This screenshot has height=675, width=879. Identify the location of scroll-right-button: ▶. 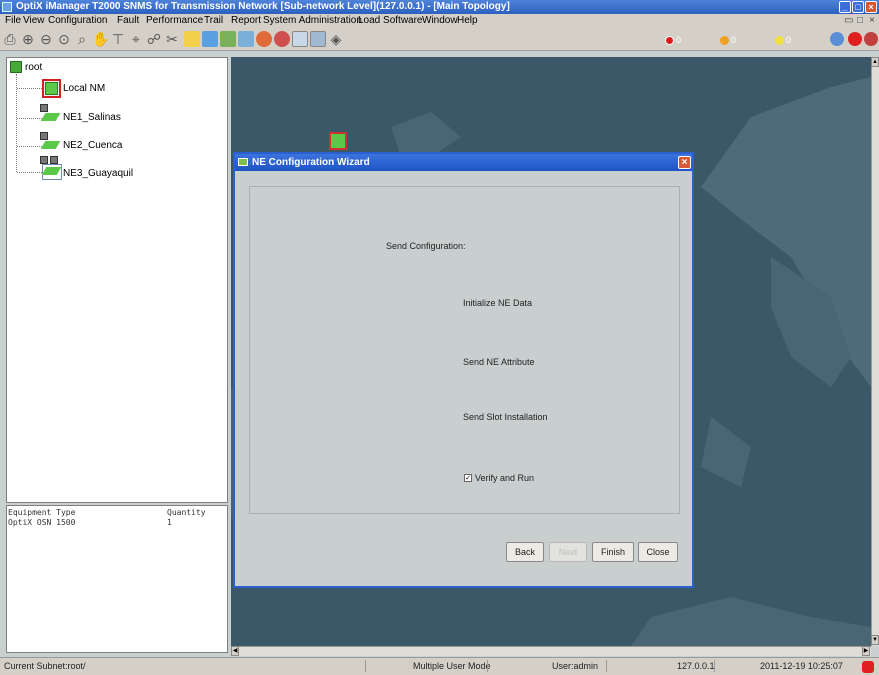
(866, 651).